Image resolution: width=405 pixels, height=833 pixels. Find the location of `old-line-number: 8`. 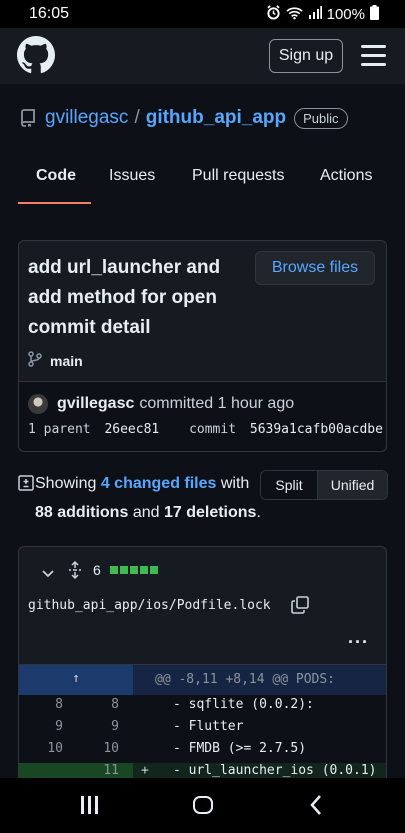

old-line-number: 8 is located at coordinates (51, 704).